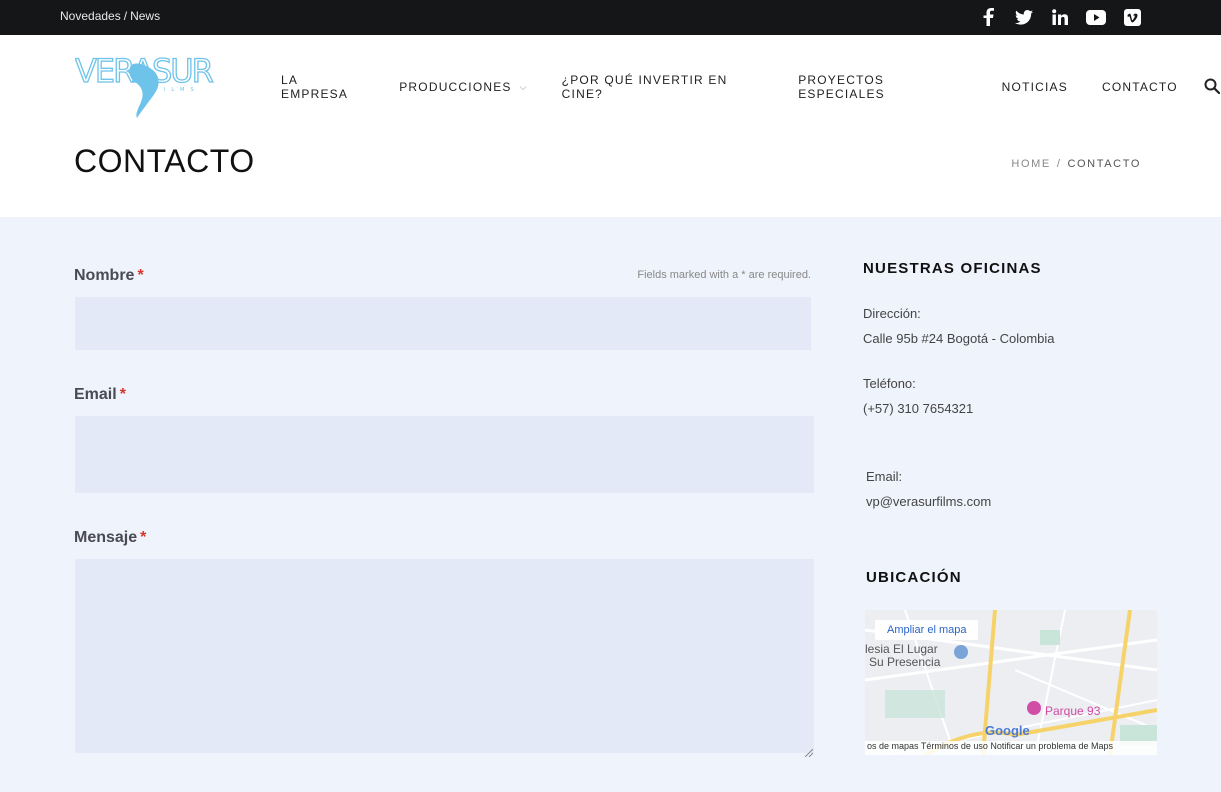  Describe the element at coordinates (145, 16) in the screenshot. I see `news-link: News` at that location.